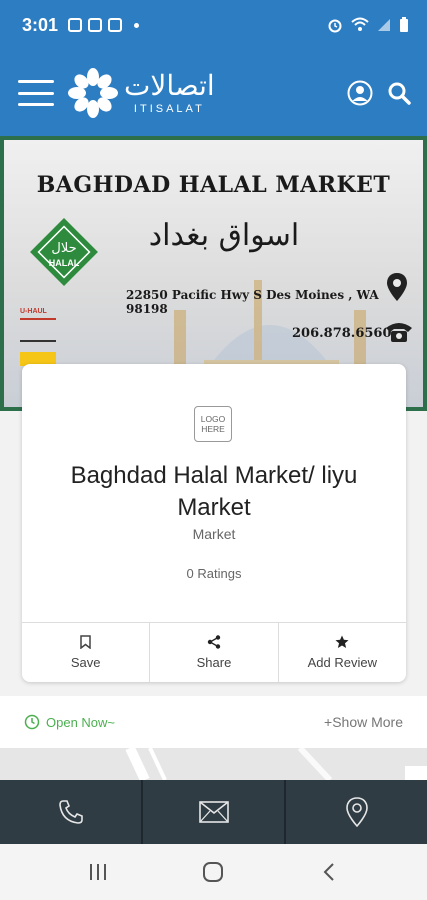 Image resolution: width=427 pixels, height=900 pixels. What do you see at coordinates (137, 25) in the screenshot?
I see `more-notifications-icon` at bounding box center [137, 25].